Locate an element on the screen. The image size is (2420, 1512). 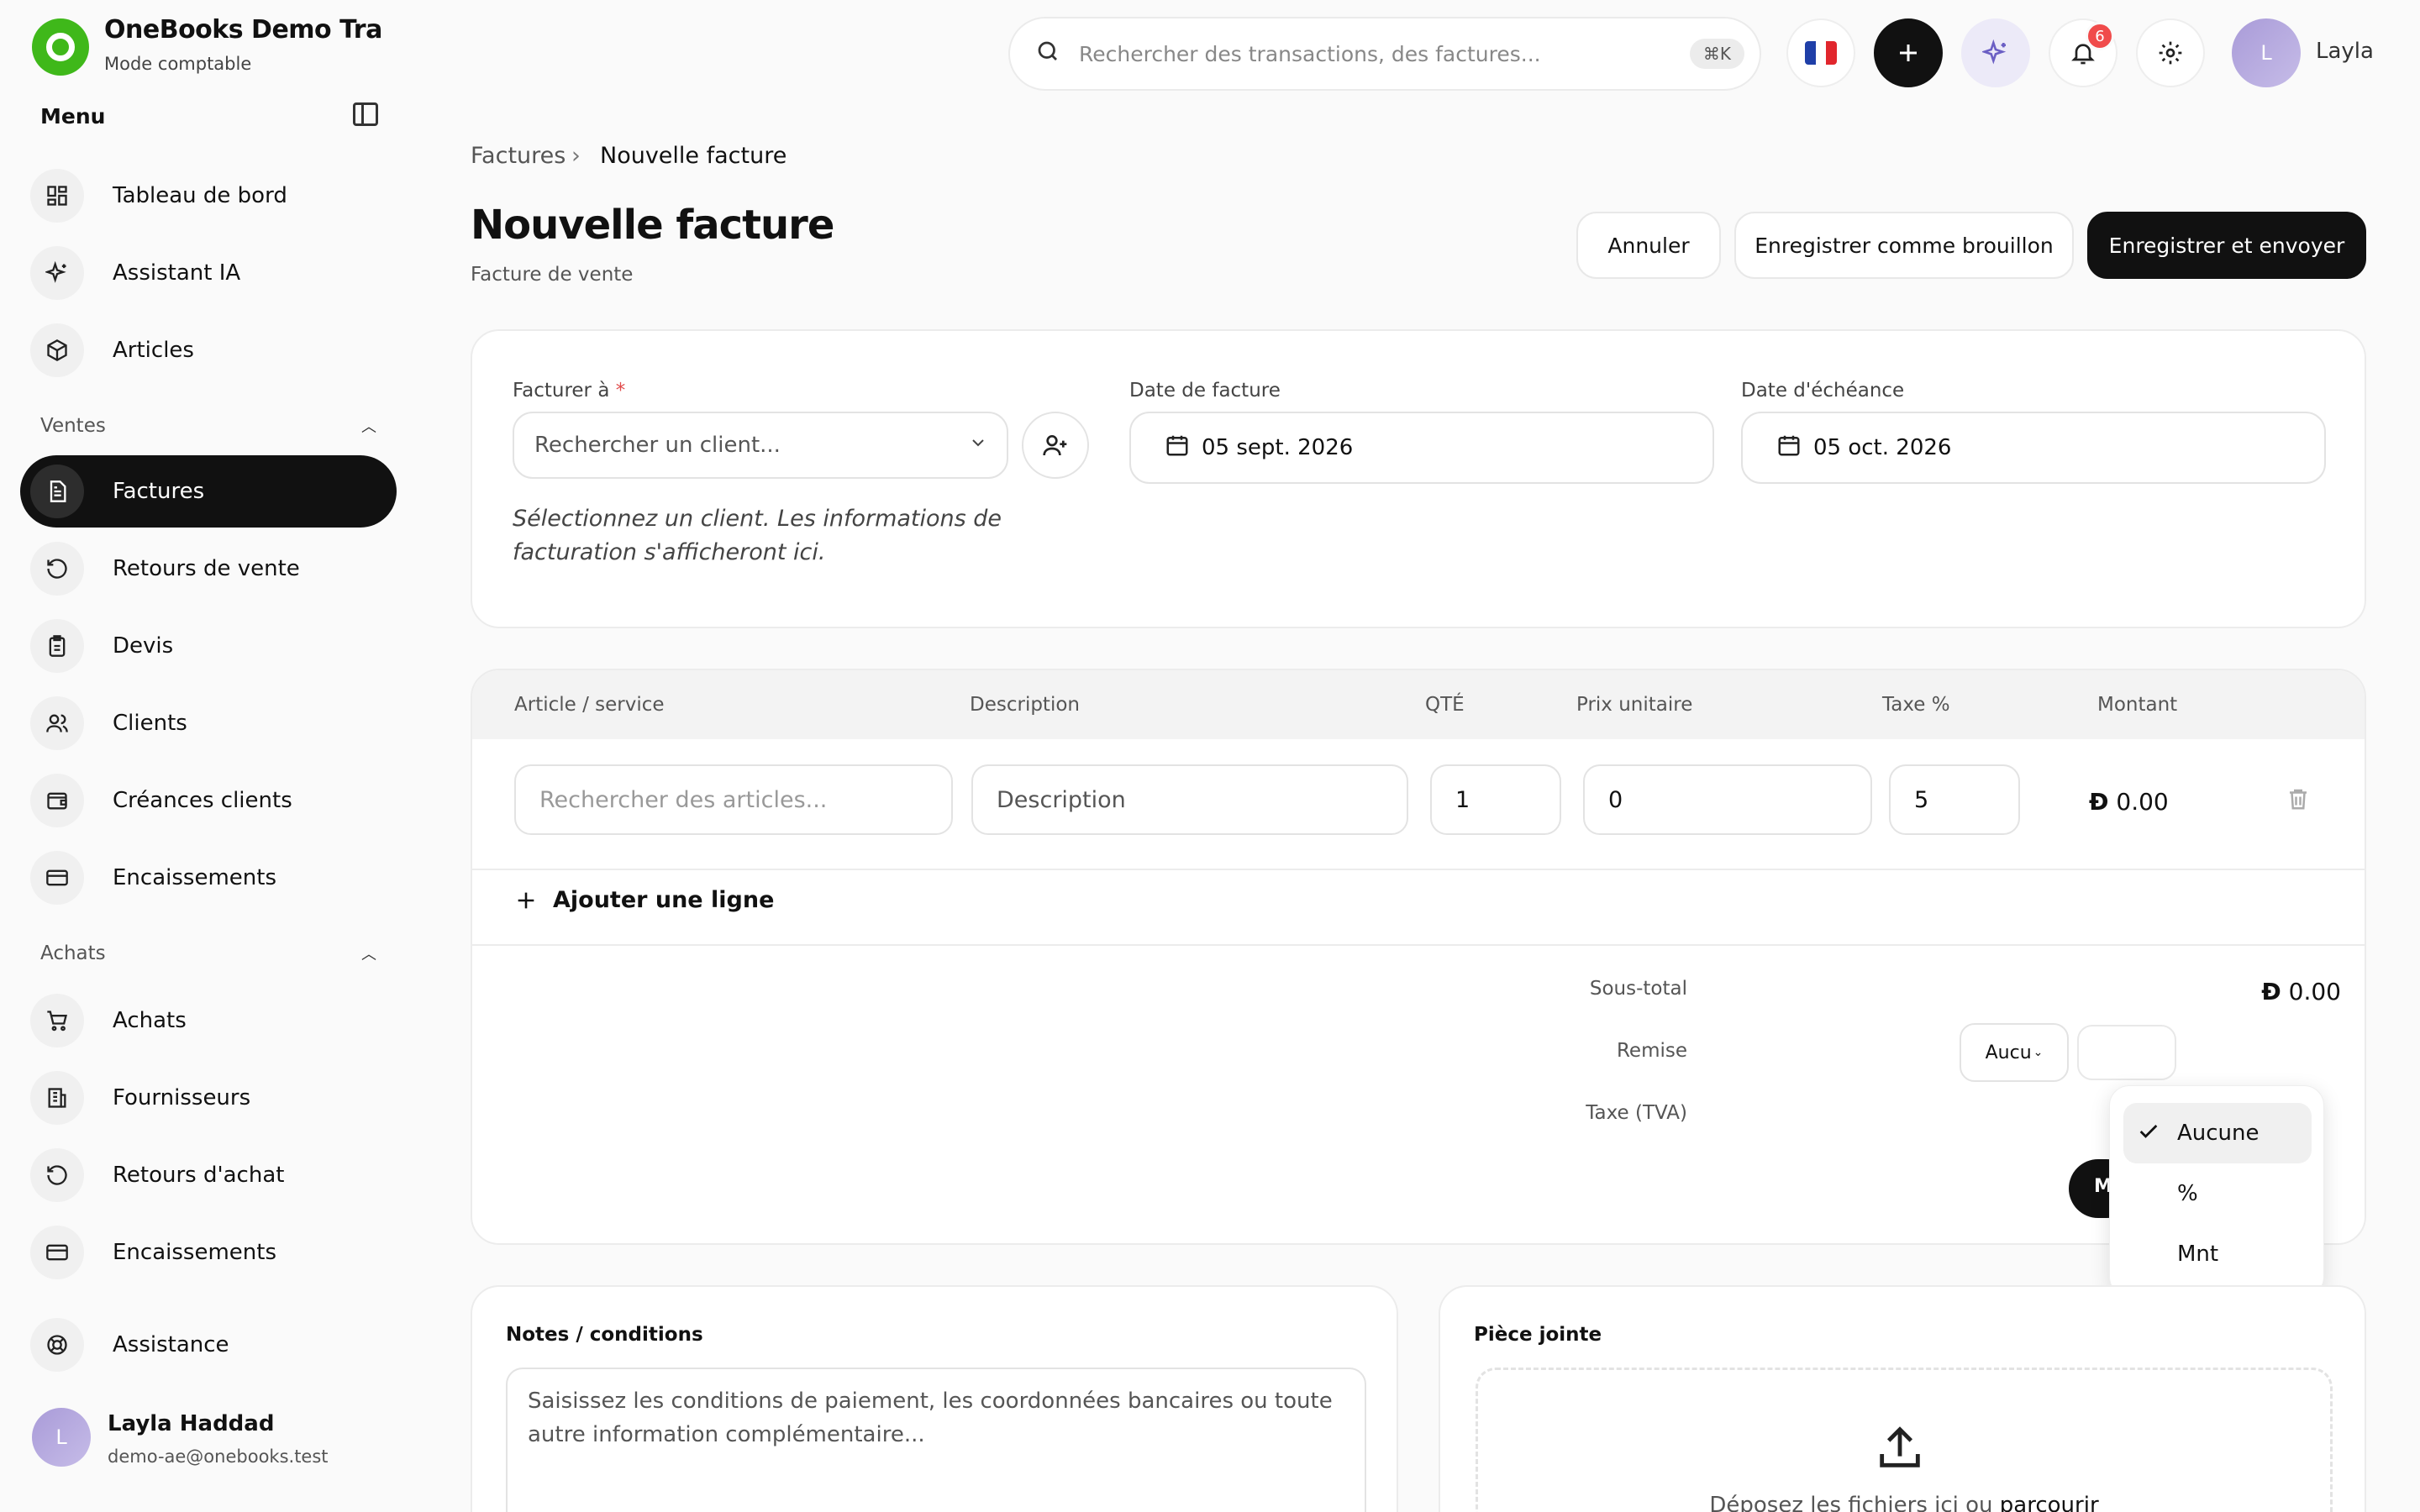
add-client-button is located at coordinates (1055, 445).